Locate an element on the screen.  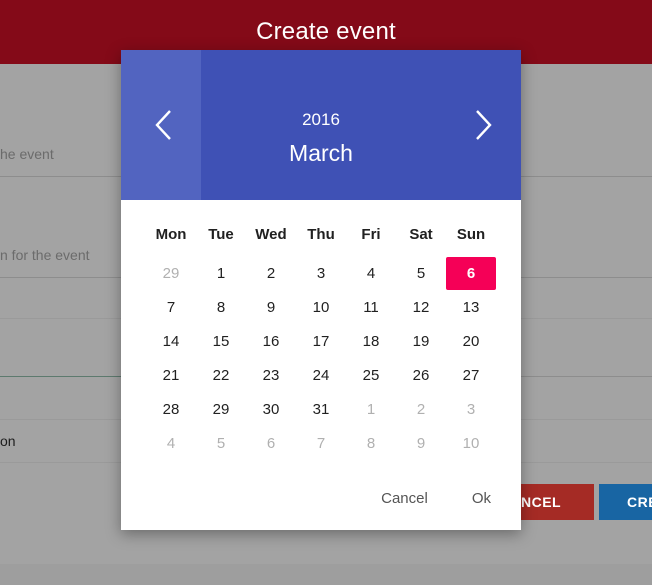
date-field-underline is located at coordinates (60, 376).